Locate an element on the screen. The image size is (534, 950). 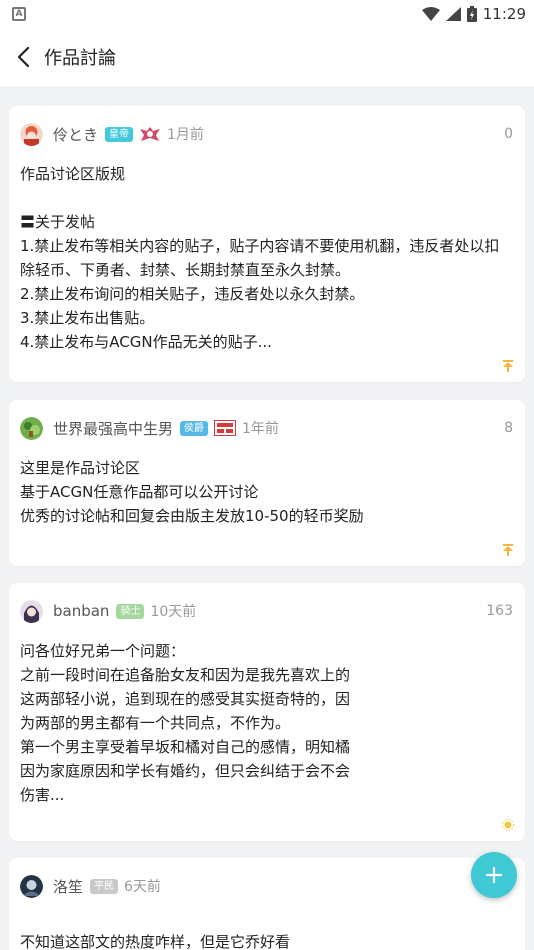
post-time: 1月前 is located at coordinates (185, 135).